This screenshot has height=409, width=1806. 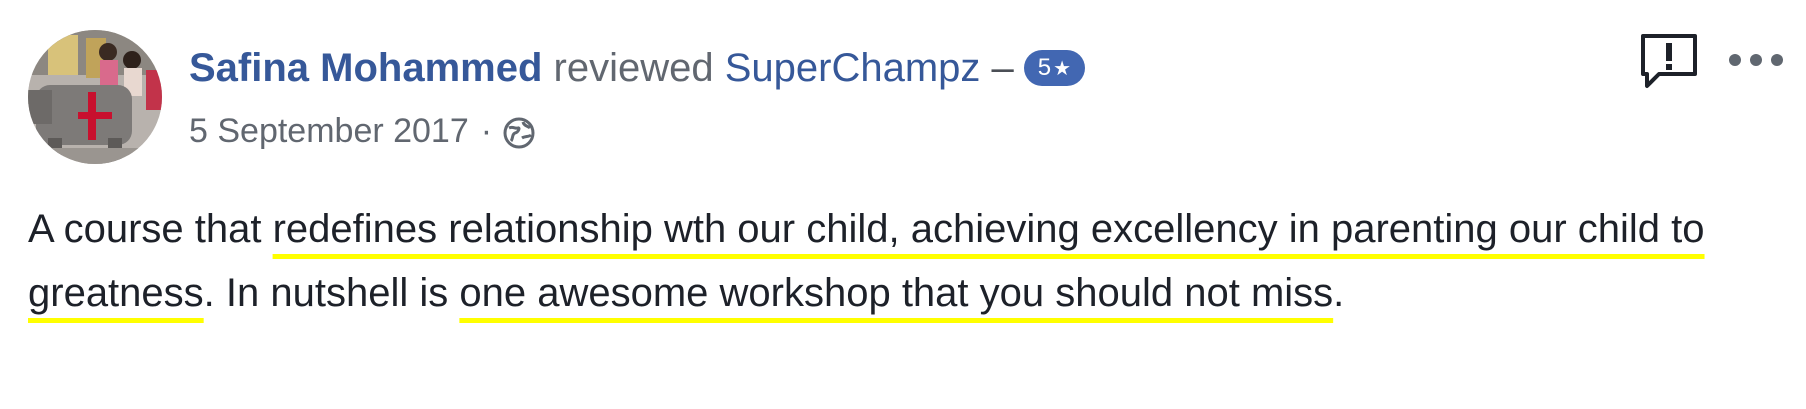 I want to click on report-icon, so click(x=1669, y=62).